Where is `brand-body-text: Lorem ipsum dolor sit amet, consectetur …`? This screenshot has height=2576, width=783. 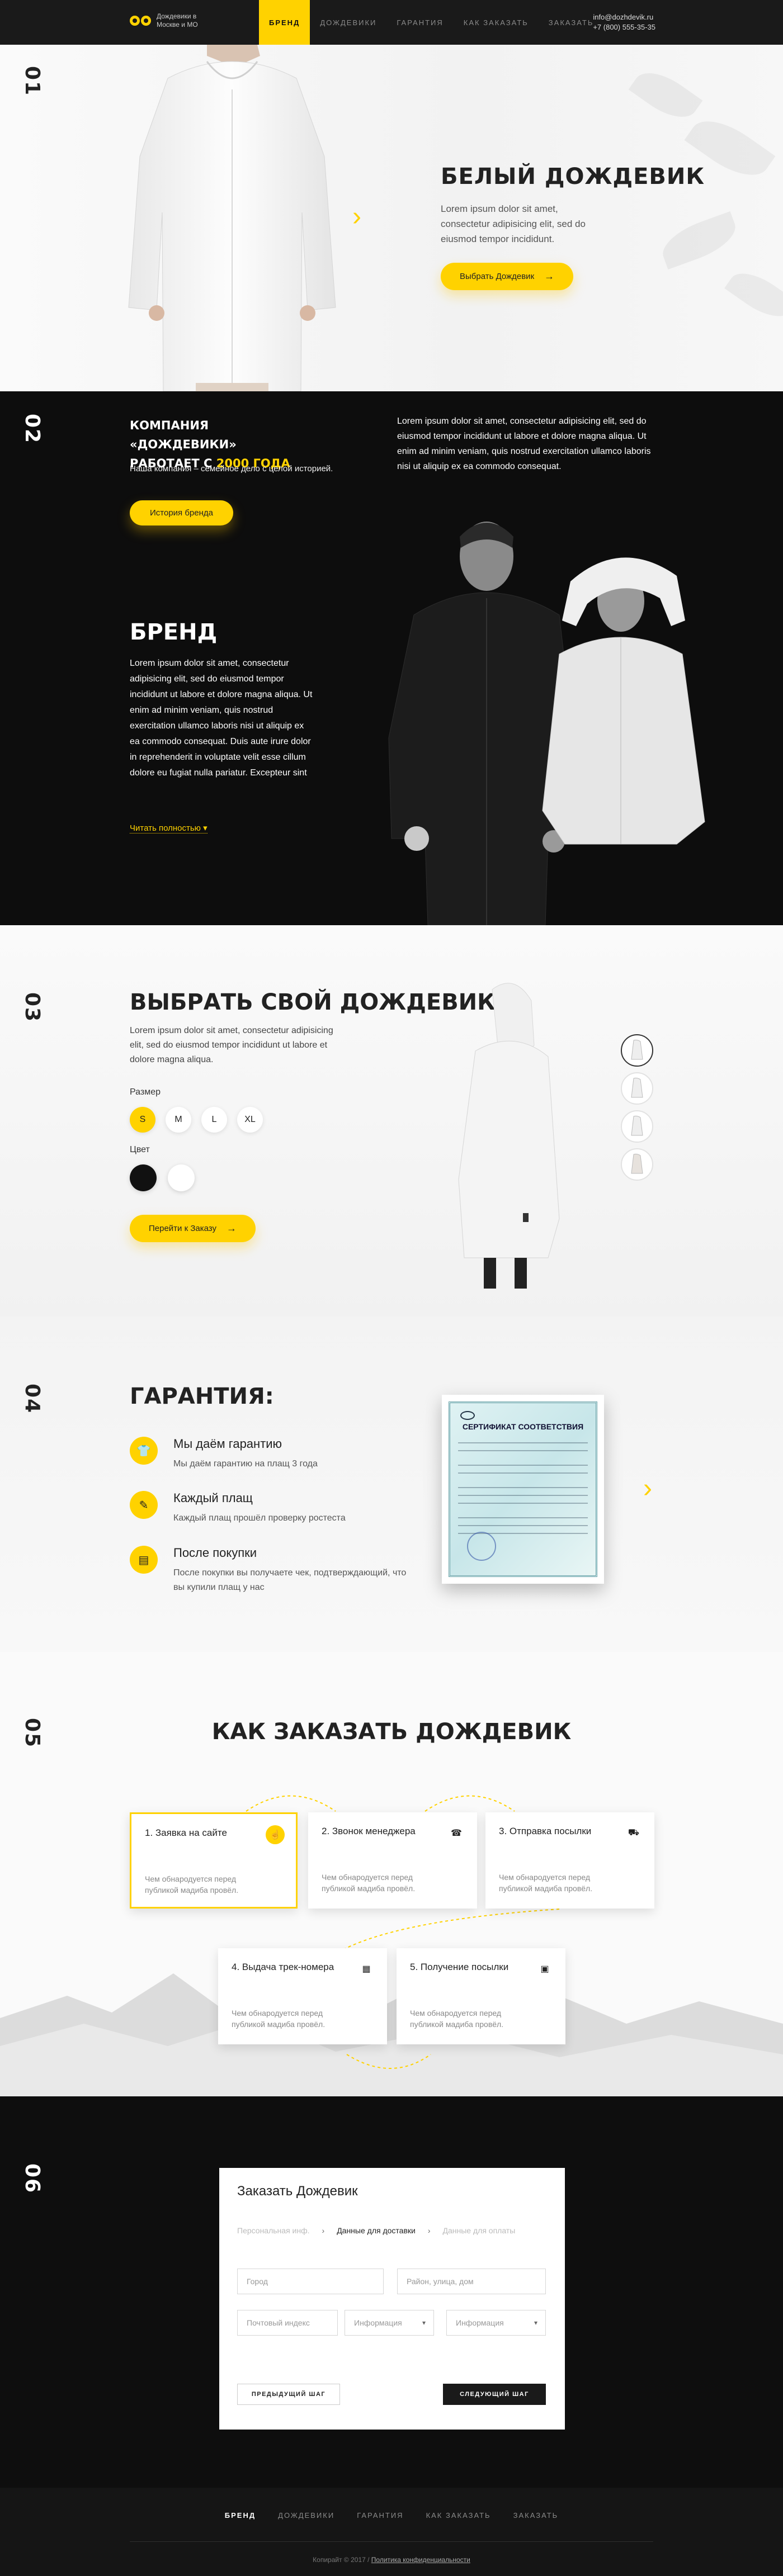
brand-body-text: Lorem ipsum dolor sit amet, consectetur … is located at coordinates (221, 718).